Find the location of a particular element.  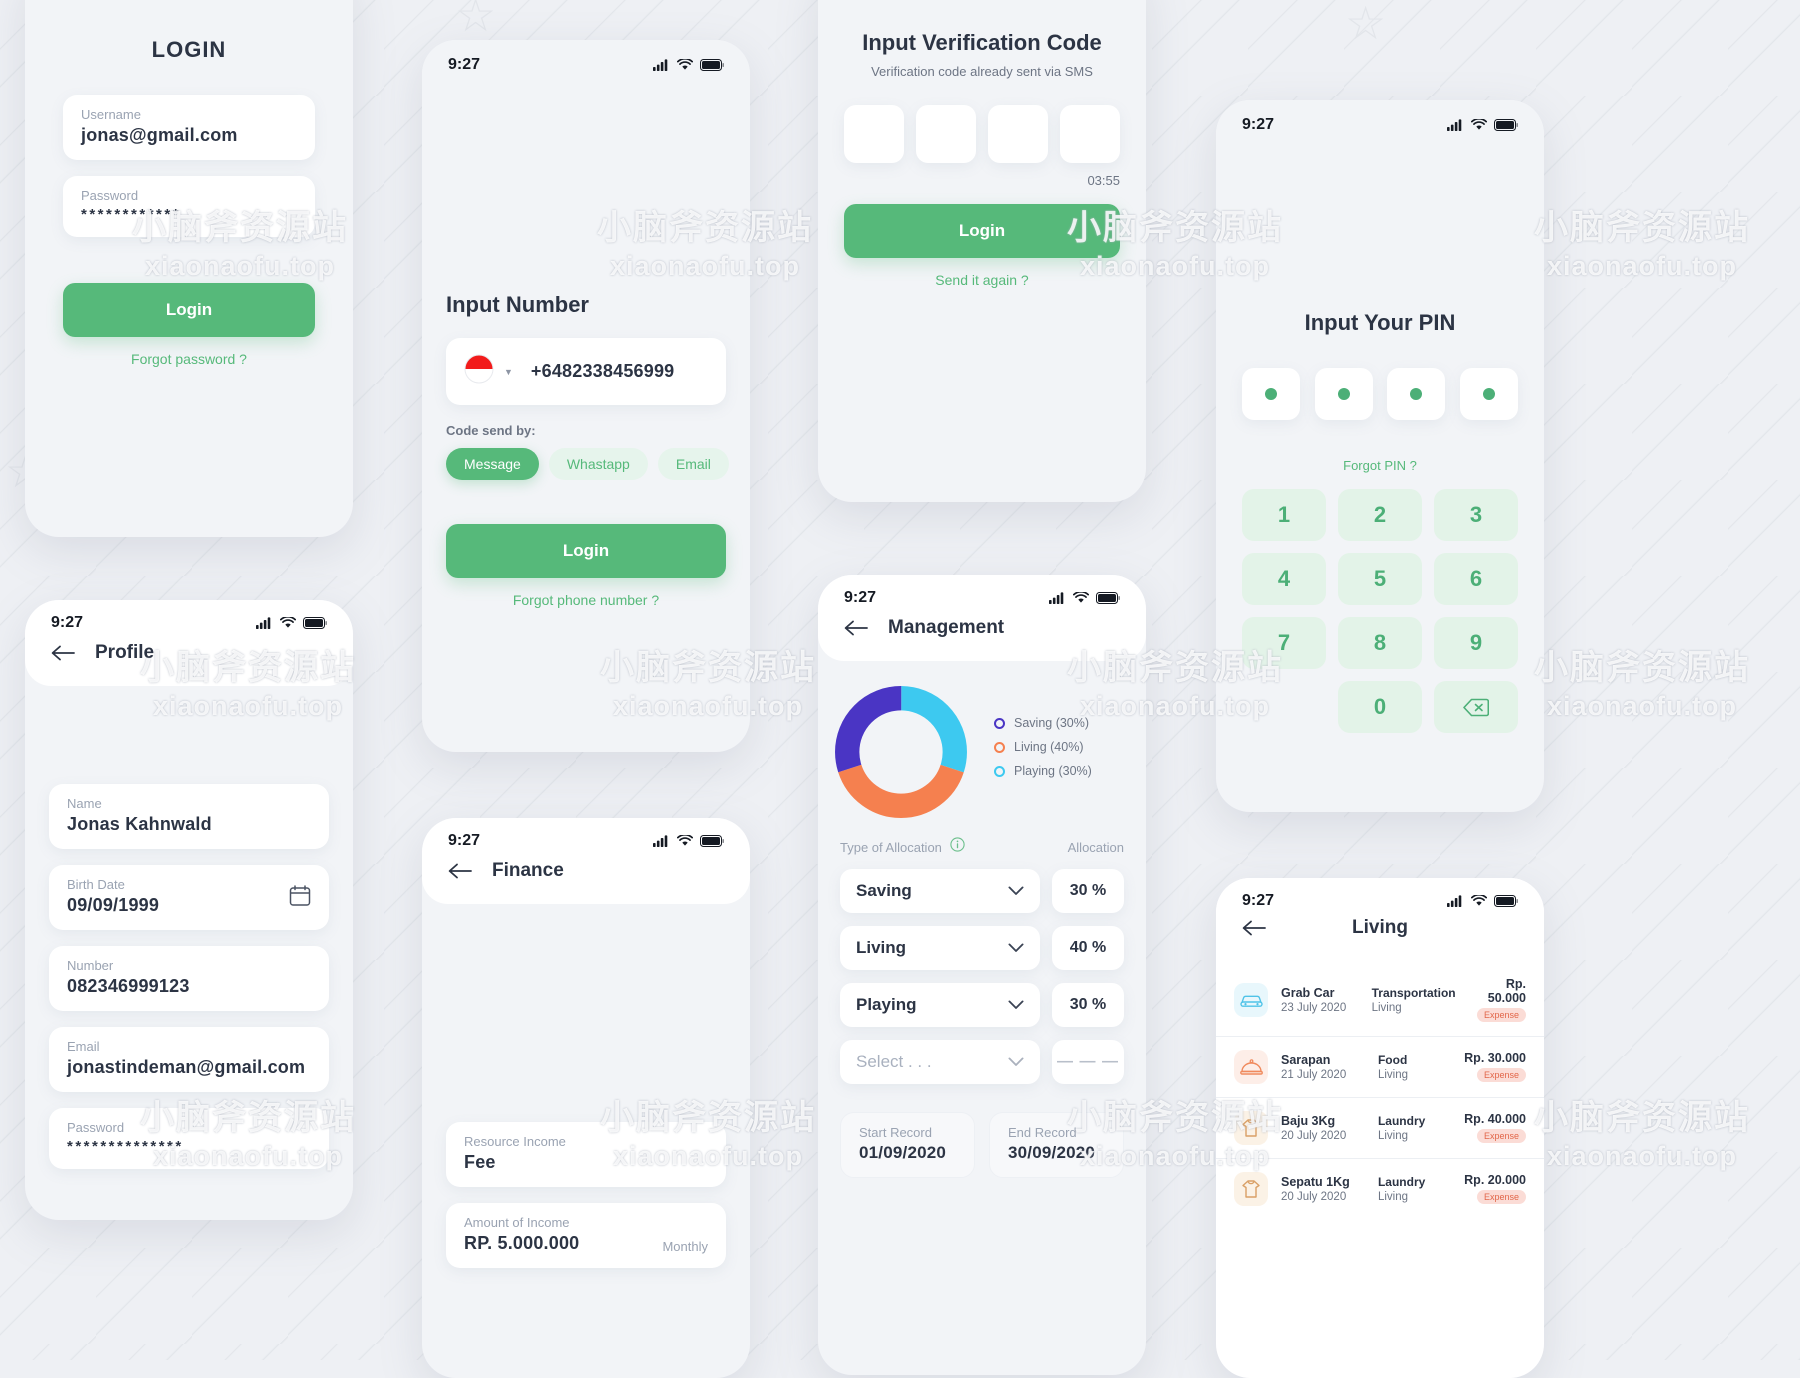

key-1: 1 is located at coordinates (1284, 515).